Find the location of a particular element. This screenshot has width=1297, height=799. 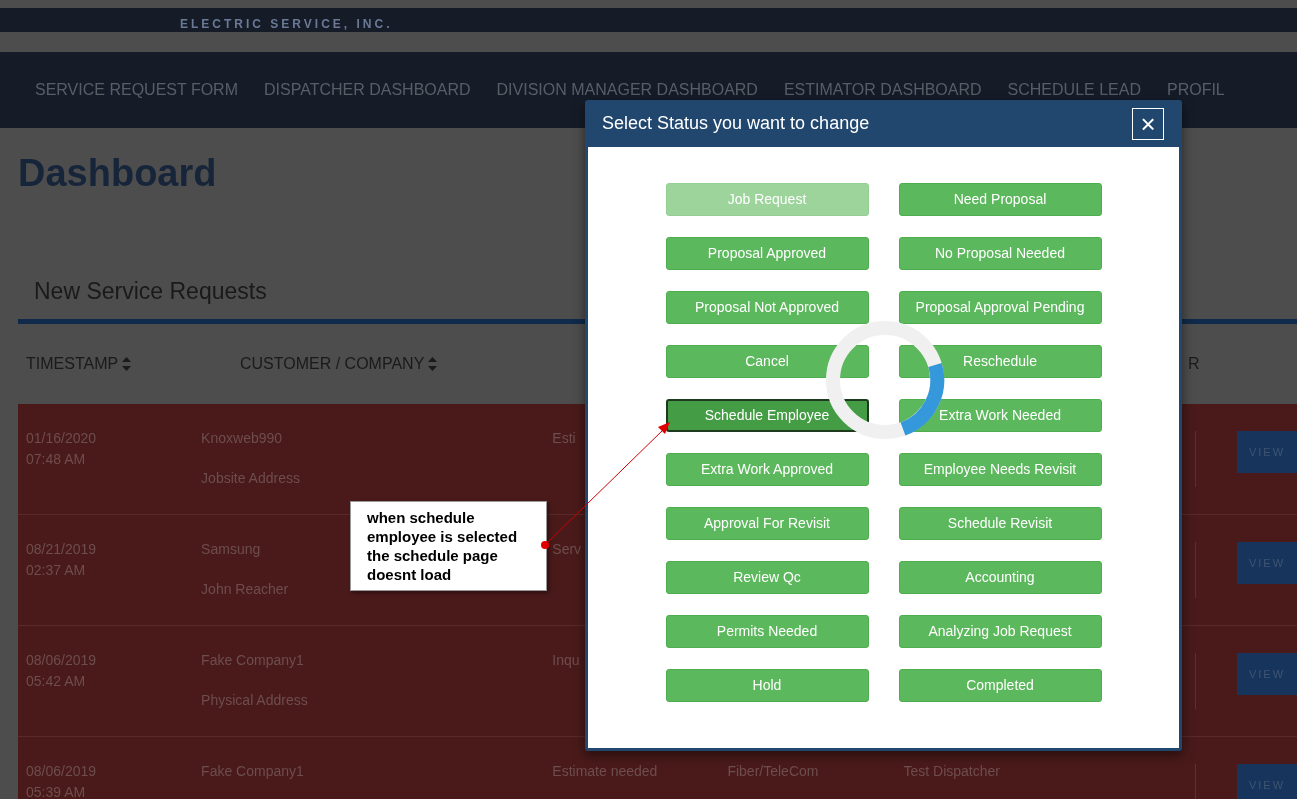

annotation-text: when schedule employee is selected the schedule page doesnt load is located at coordinates (443, 546).